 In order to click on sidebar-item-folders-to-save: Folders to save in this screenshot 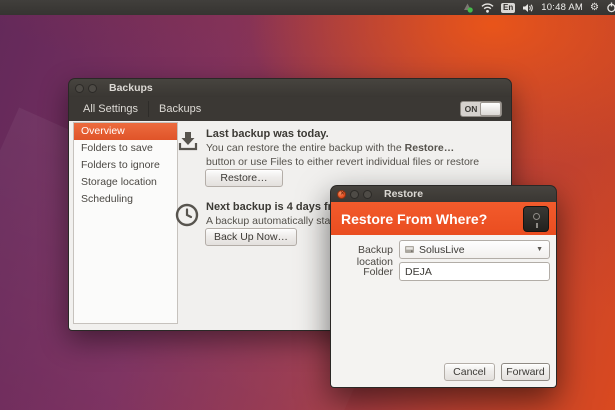, I will do `click(125, 148)`.